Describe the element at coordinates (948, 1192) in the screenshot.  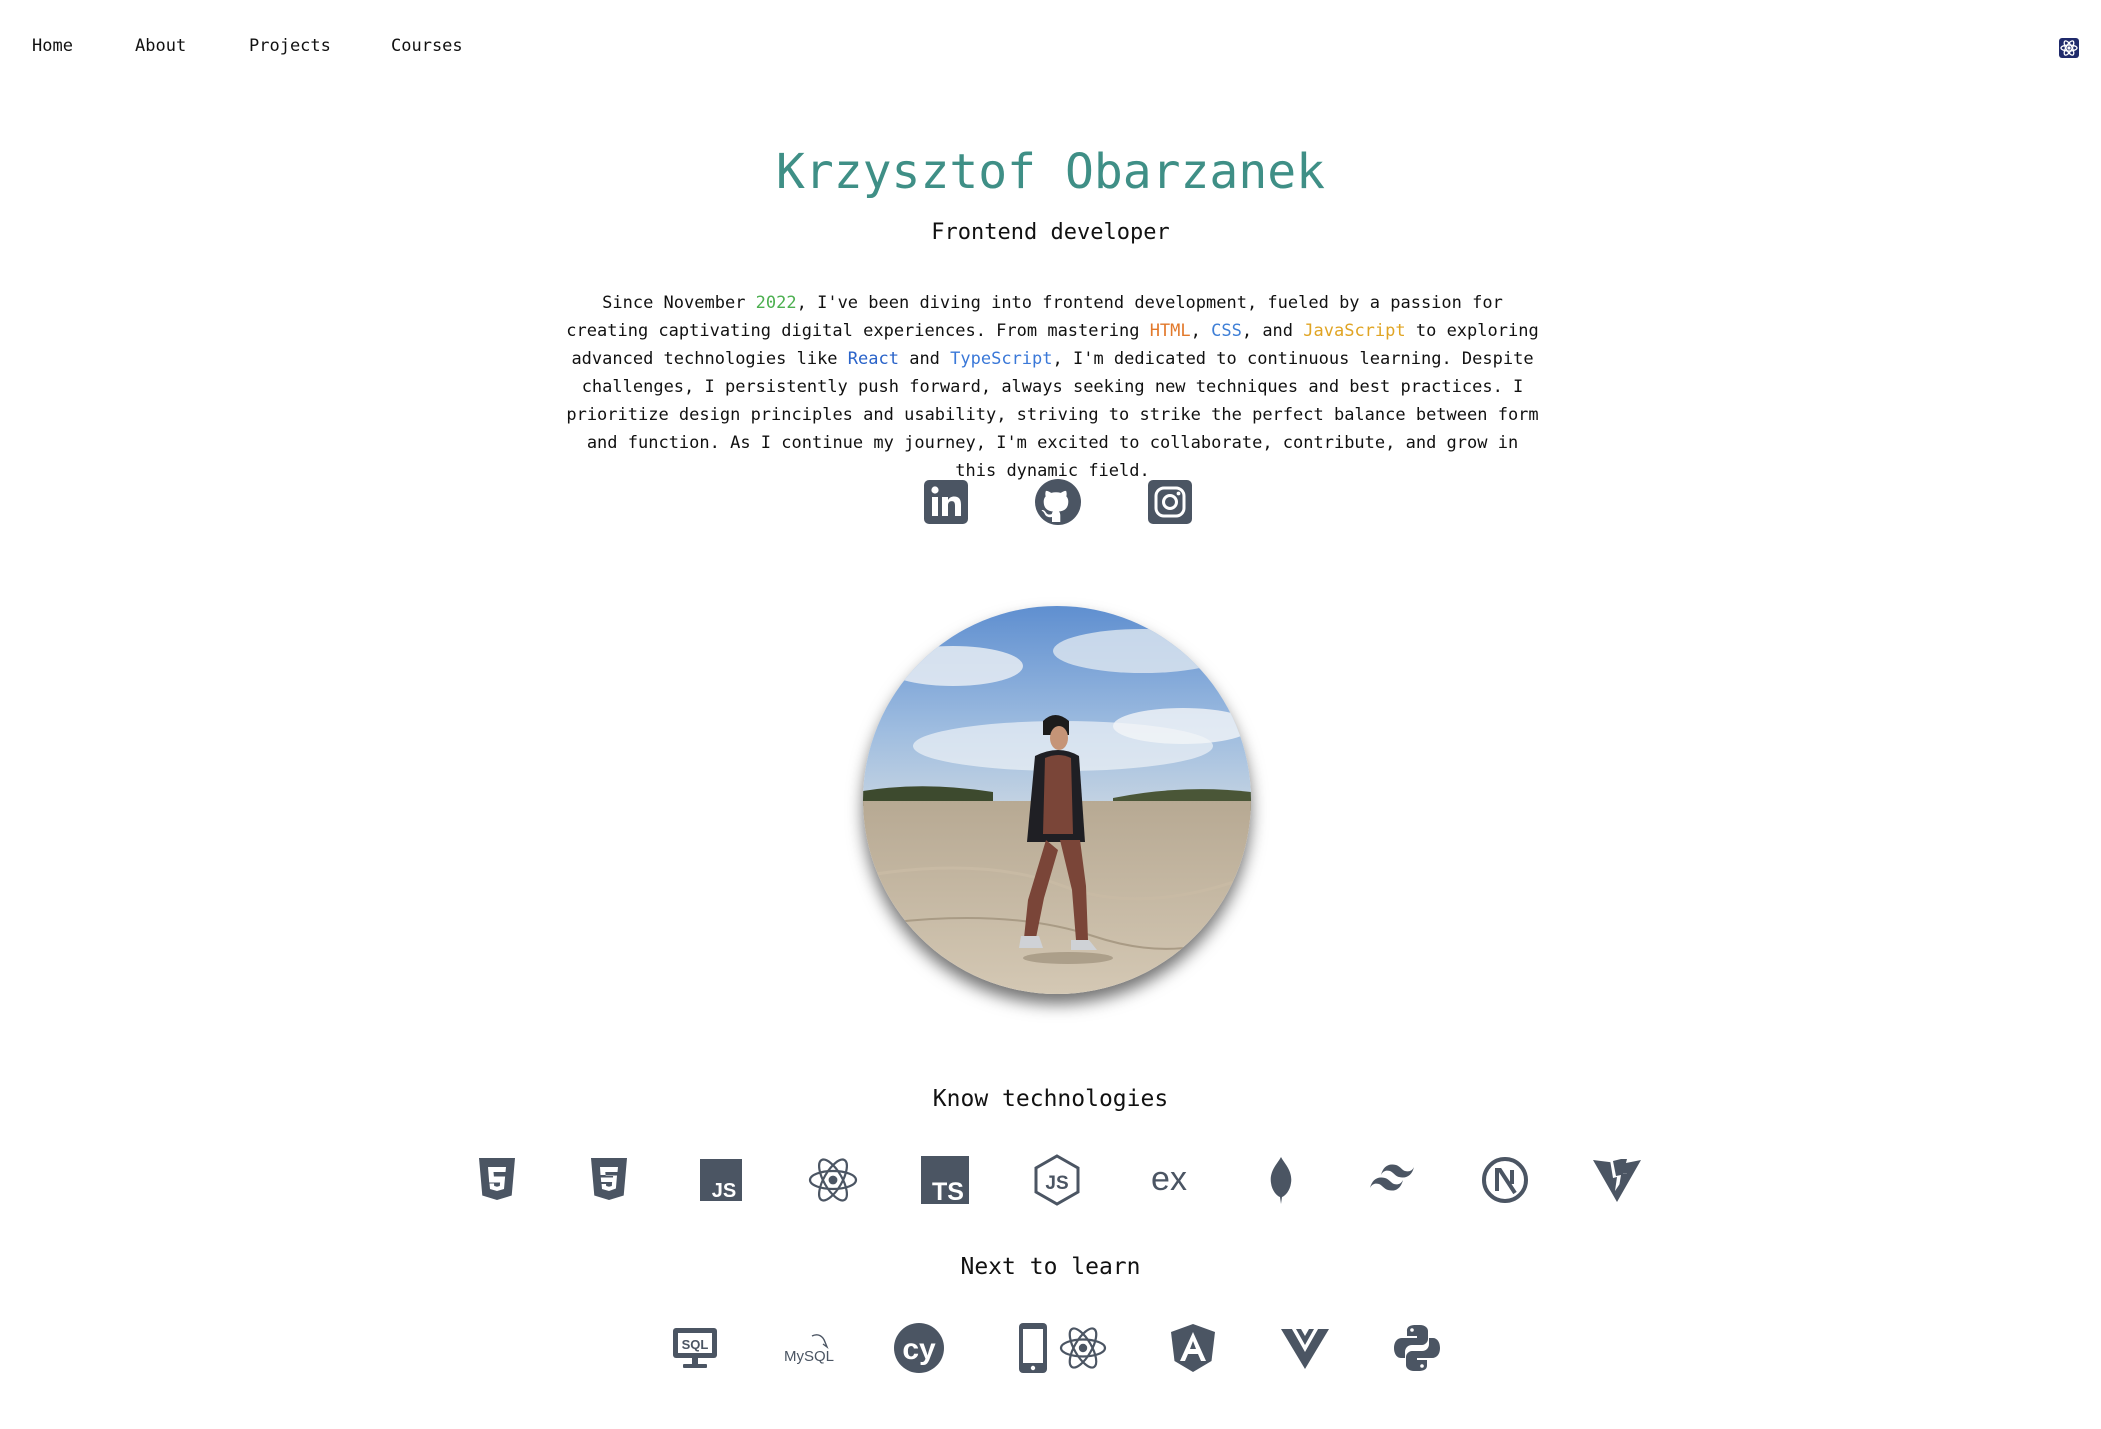
I see `ts-label: TS` at that location.